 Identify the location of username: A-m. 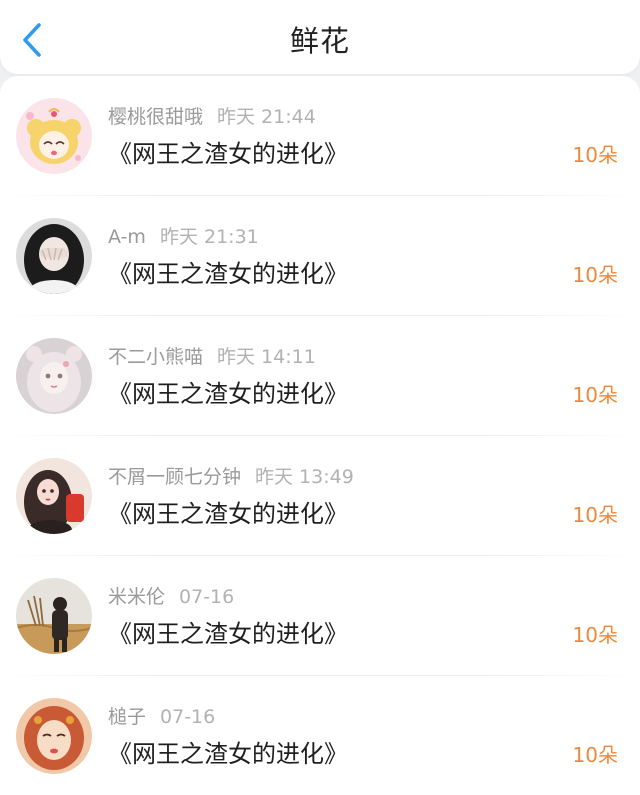
(127, 237).